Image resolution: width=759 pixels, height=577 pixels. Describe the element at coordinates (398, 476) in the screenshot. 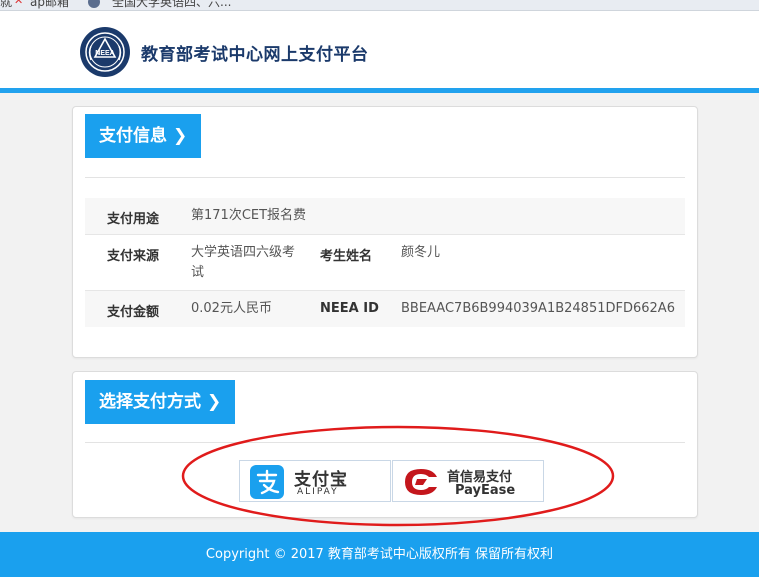

I see `red-annotation-ellipse` at that location.